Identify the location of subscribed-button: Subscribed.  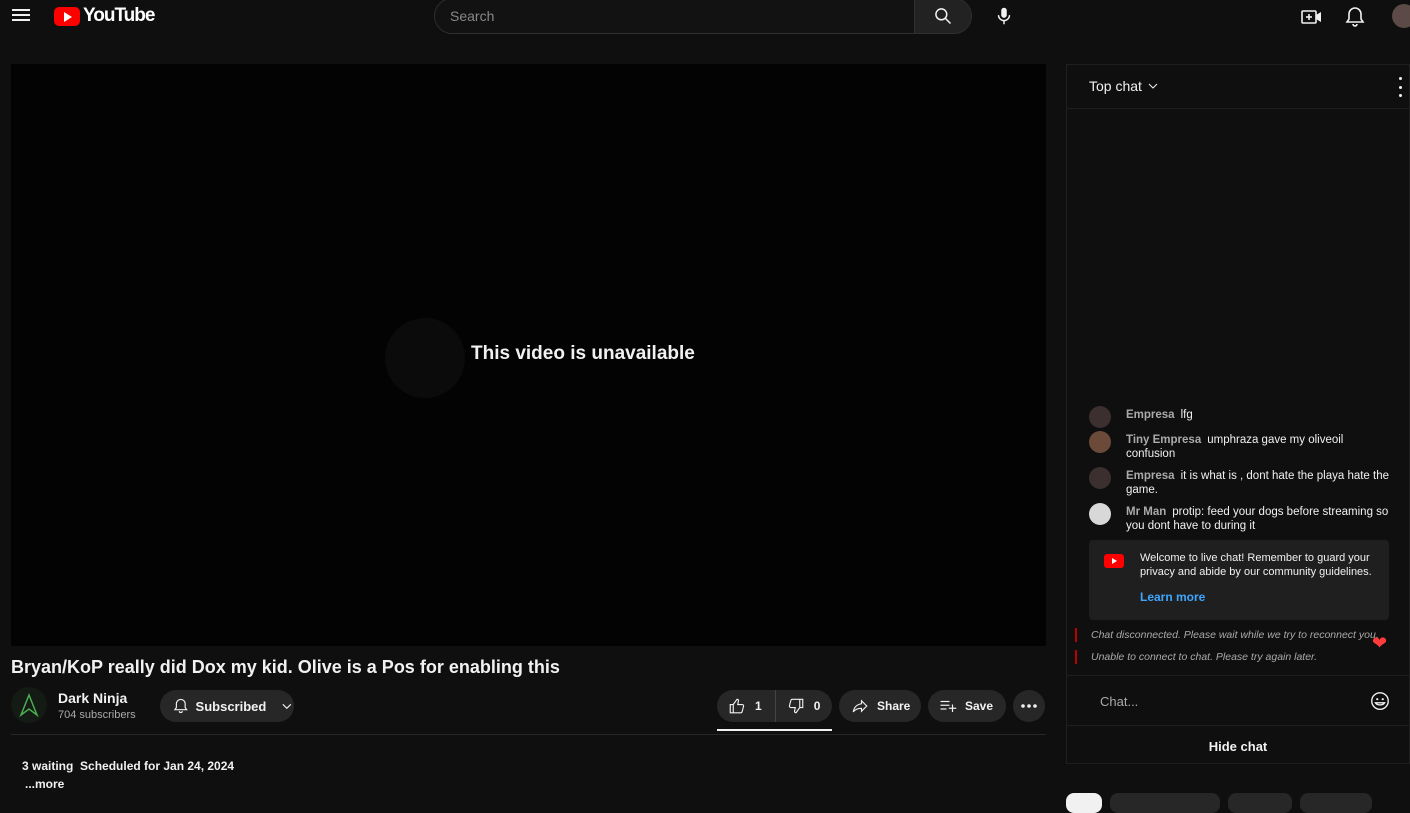
(227, 706).